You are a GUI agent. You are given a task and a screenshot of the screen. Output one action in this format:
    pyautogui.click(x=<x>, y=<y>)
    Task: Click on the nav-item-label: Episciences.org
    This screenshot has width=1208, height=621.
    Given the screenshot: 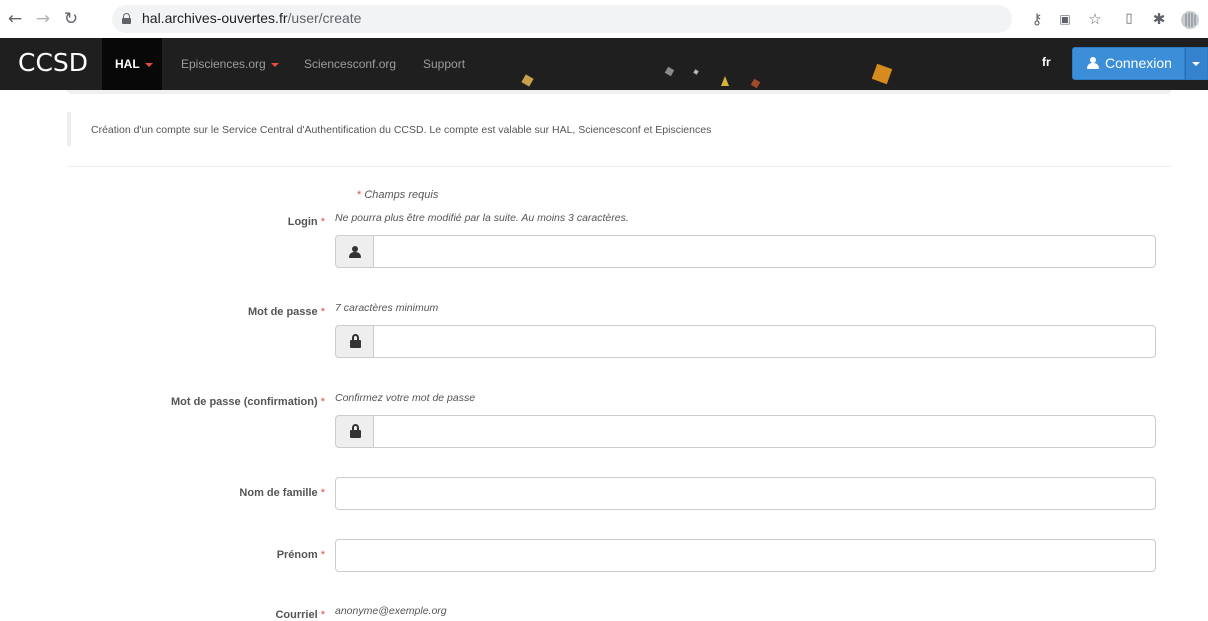 What is the action you would take?
    pyautogui.click(x=223, y=64)
    